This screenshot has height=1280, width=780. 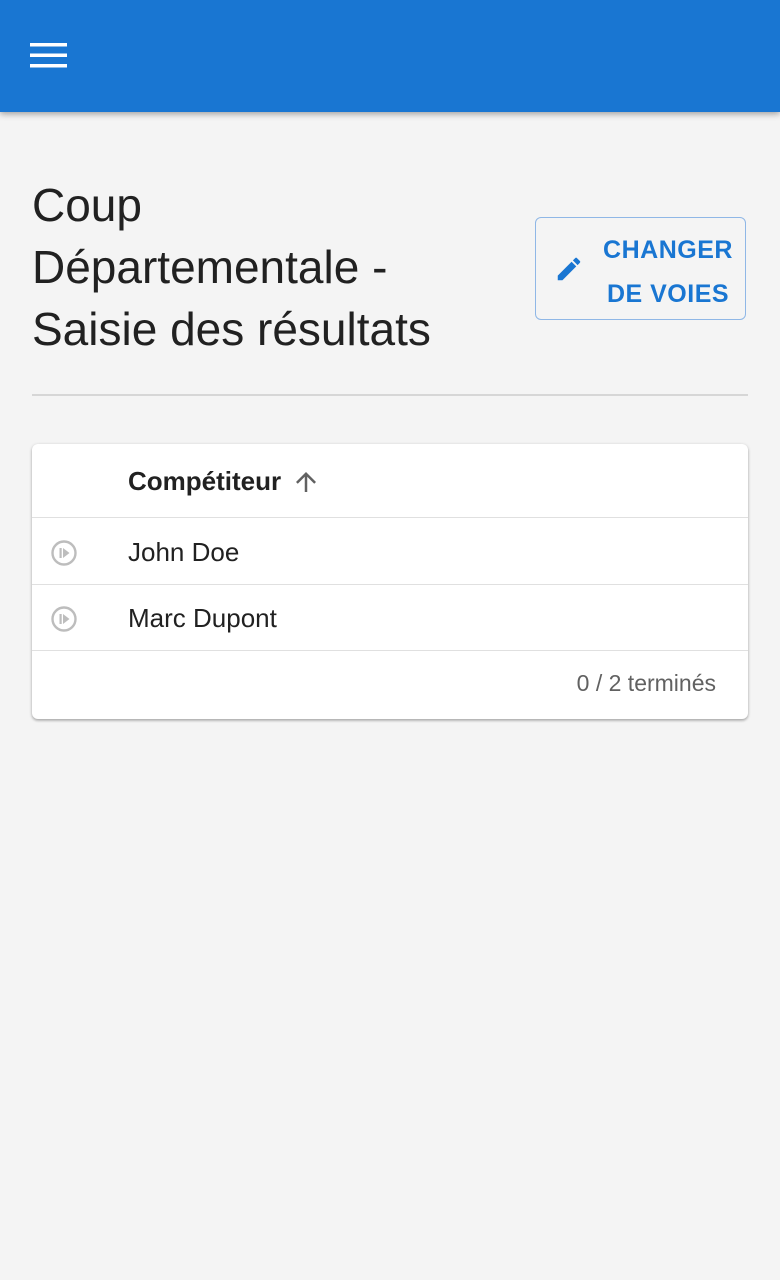 What do you see at coordinates (390, 552) in the screenshot?
I see `table-row: John Doe` at bounding box center [390, 552].